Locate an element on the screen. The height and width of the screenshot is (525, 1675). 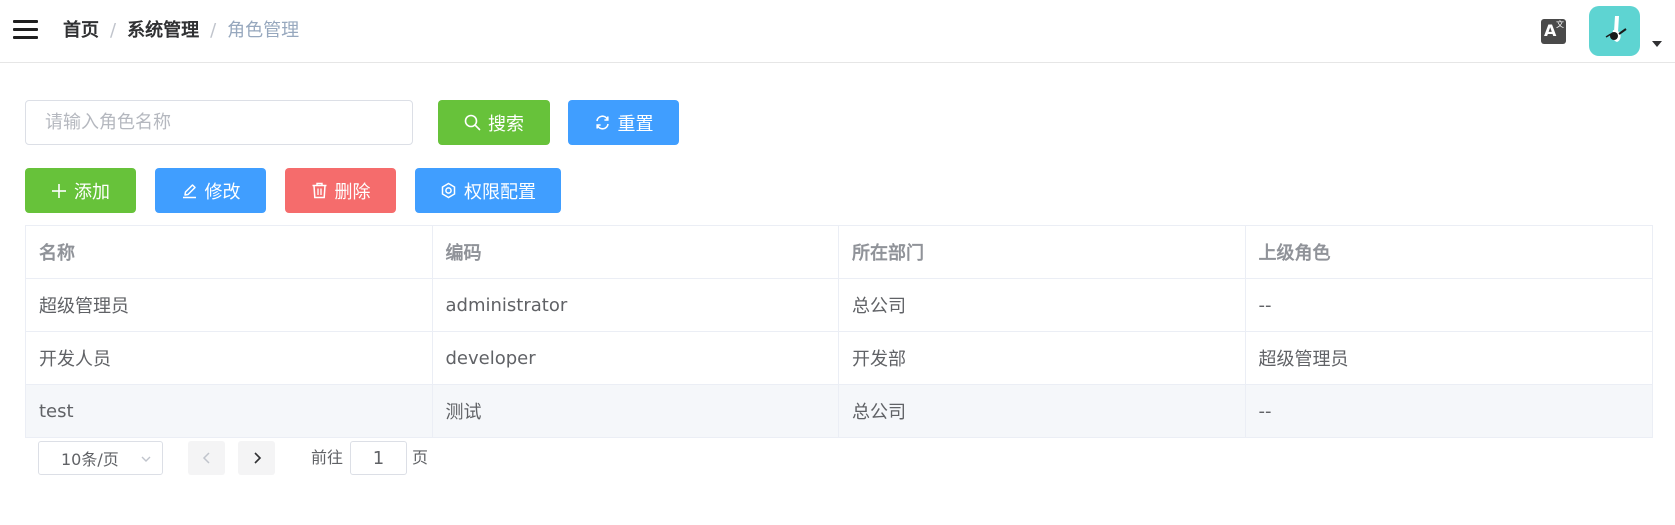
table-cell: 测试 is located at coordinates (636, 411).